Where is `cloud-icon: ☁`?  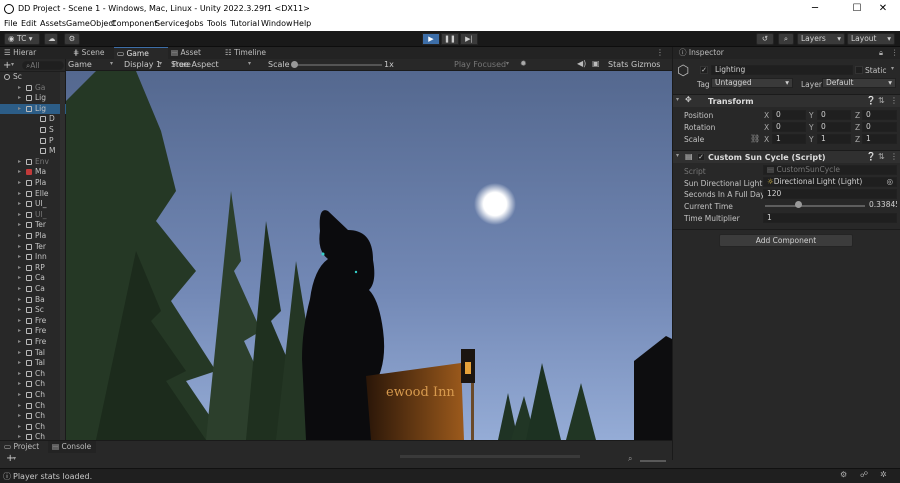 cloud-icon: ☁ is located at coordinates (51, 39).